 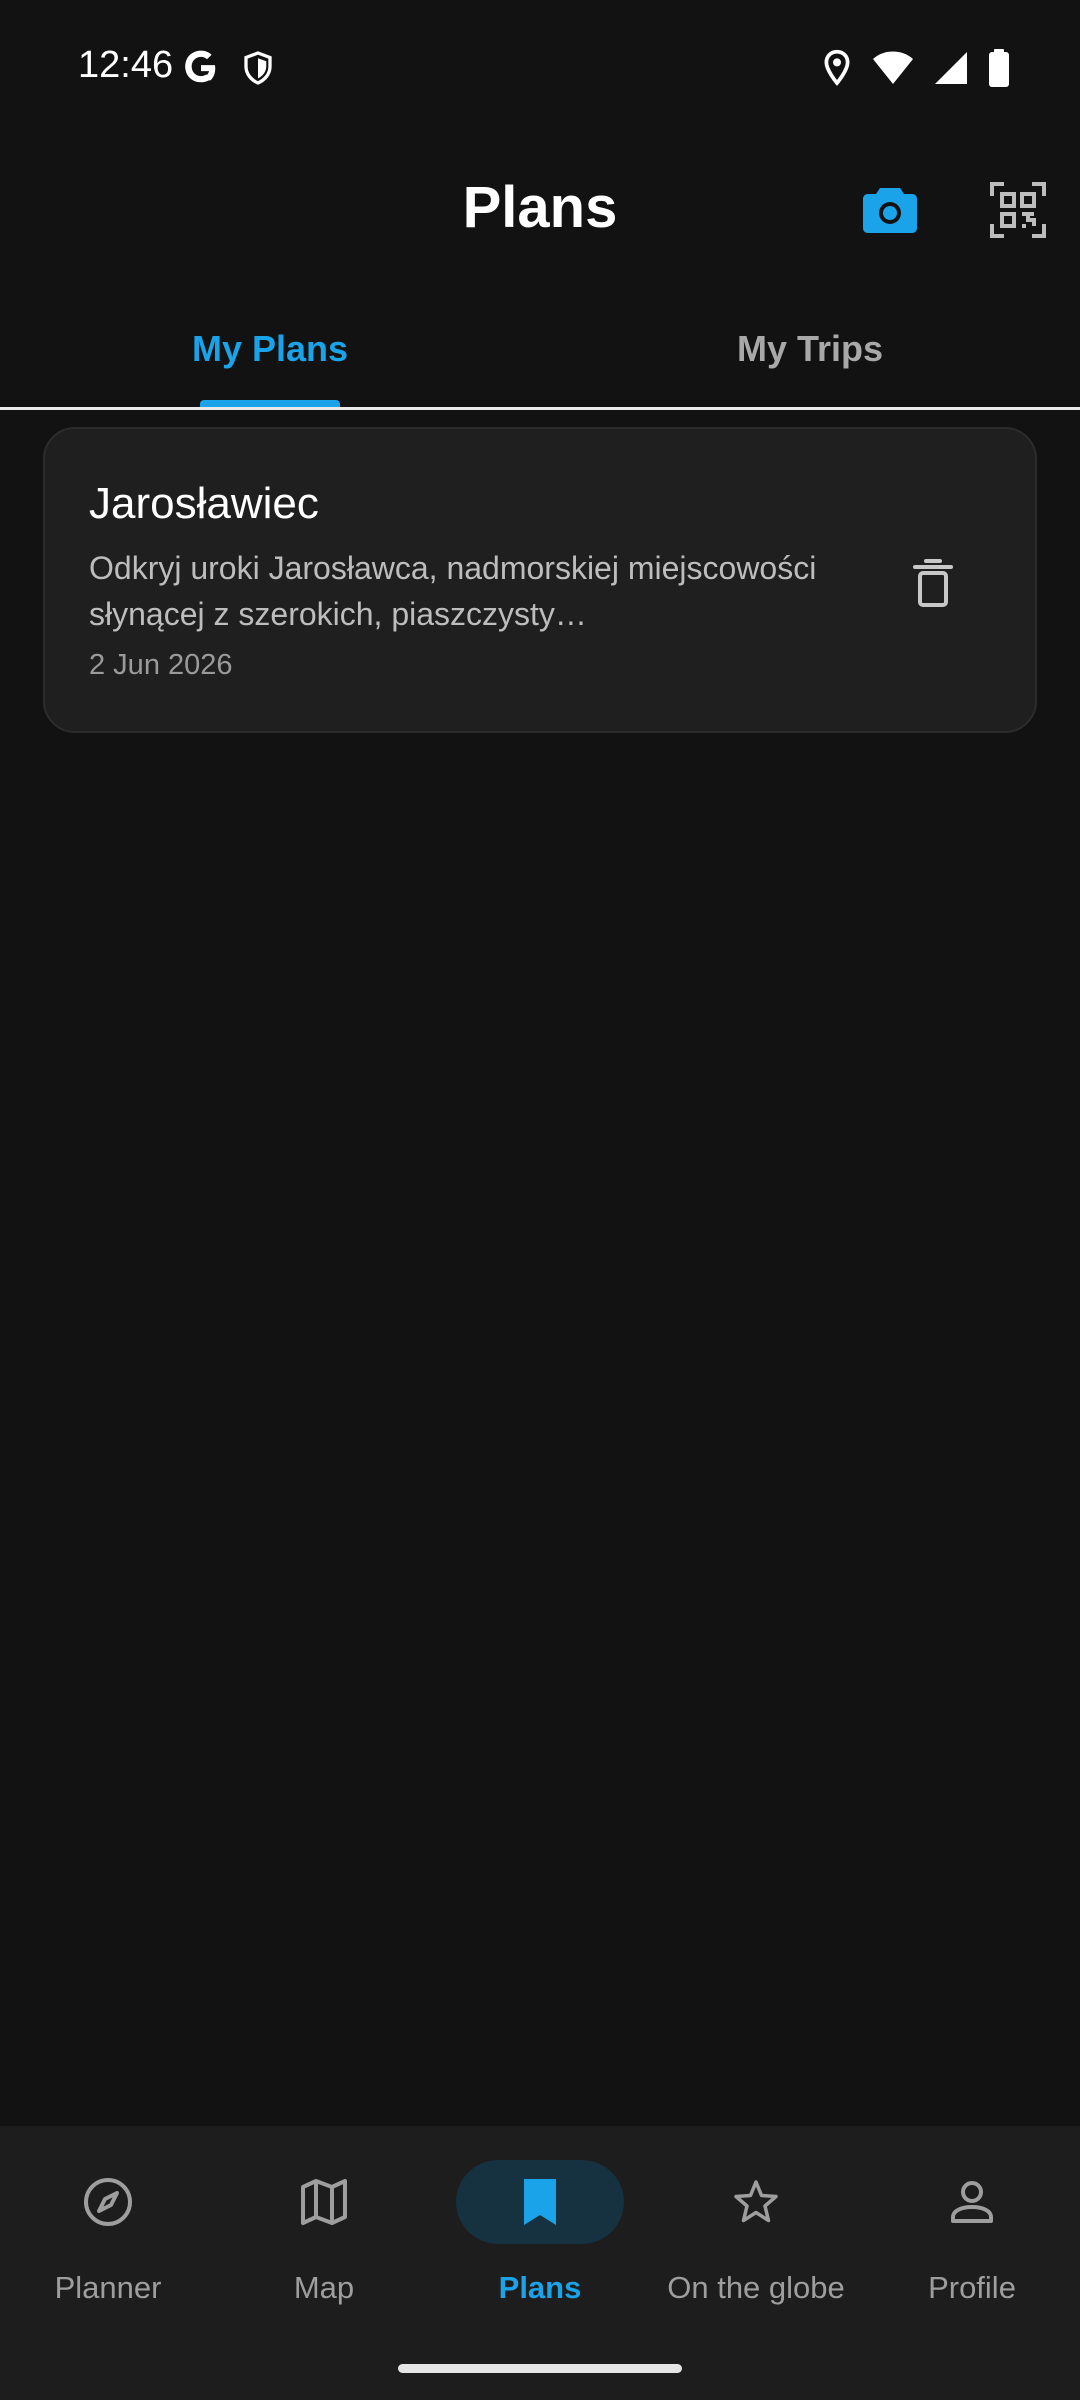 I want to click on qr-scan-button, so click(x=1018, y=210).